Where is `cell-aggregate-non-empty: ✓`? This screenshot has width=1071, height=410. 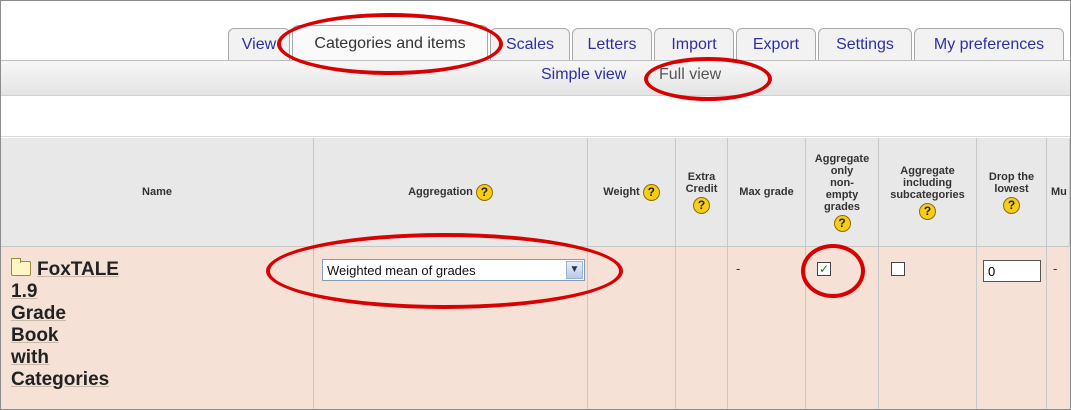
cell-aggregate-non-empty: ✓ is located at coordinates (842, 328).